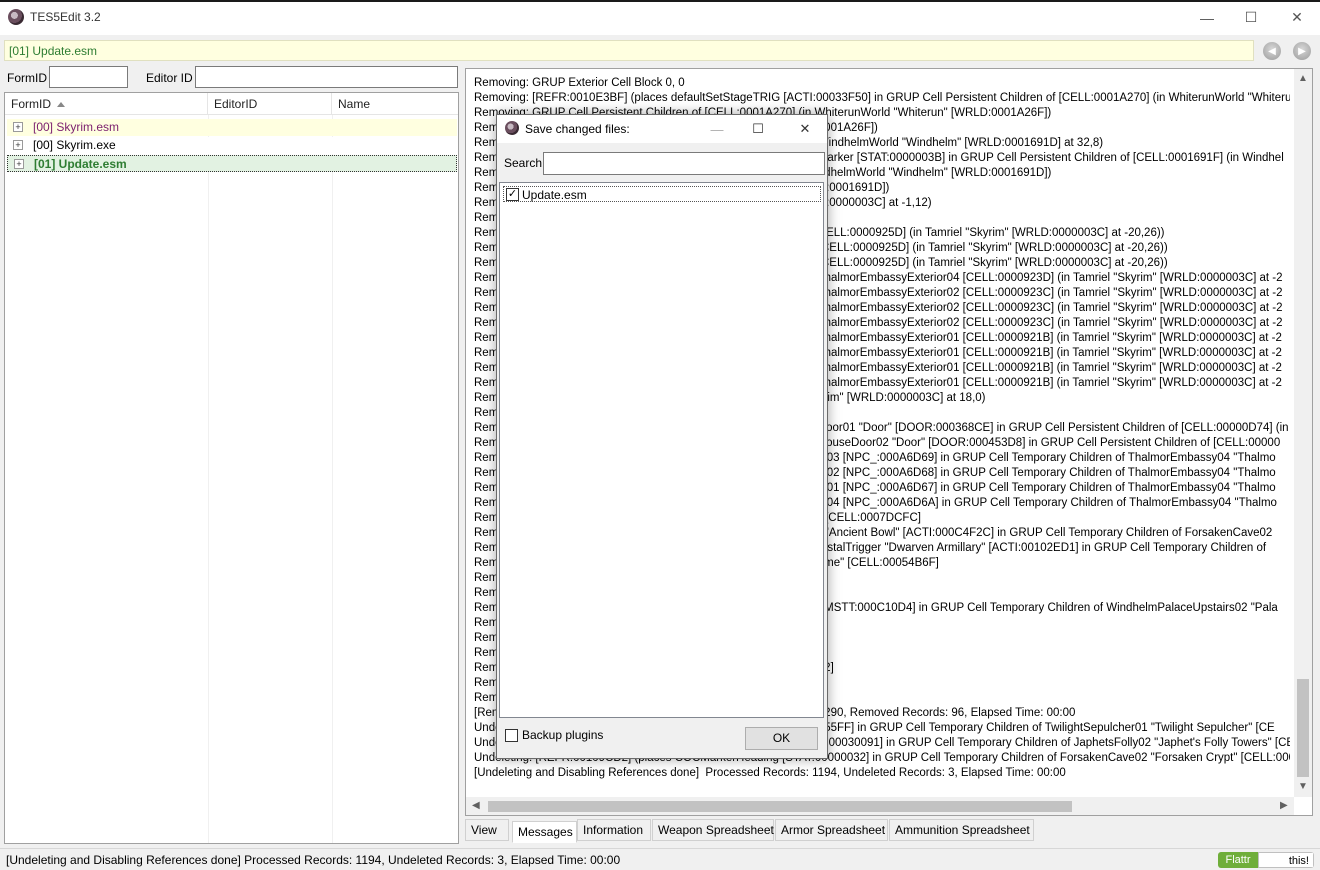 Image resolution: width=1320 pixels, height=870 pixels. Describe the element at coordinates (1238, 860) in the screenshot. I see `flattr-label: Flattr` at that location.